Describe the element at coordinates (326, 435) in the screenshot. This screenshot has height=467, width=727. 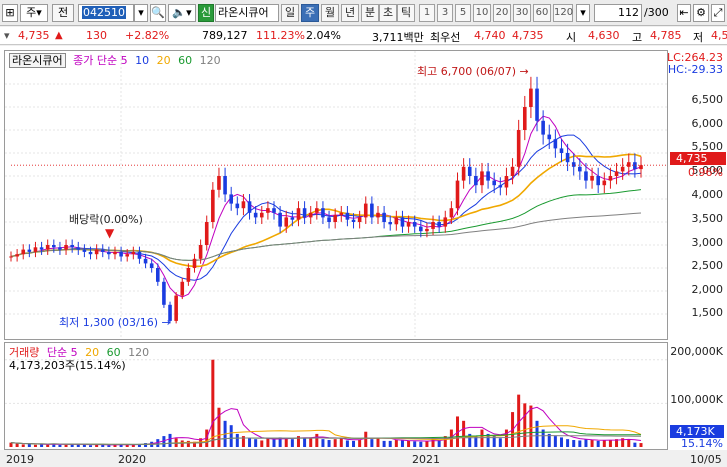
I see `vol-ma20-line` at that location.